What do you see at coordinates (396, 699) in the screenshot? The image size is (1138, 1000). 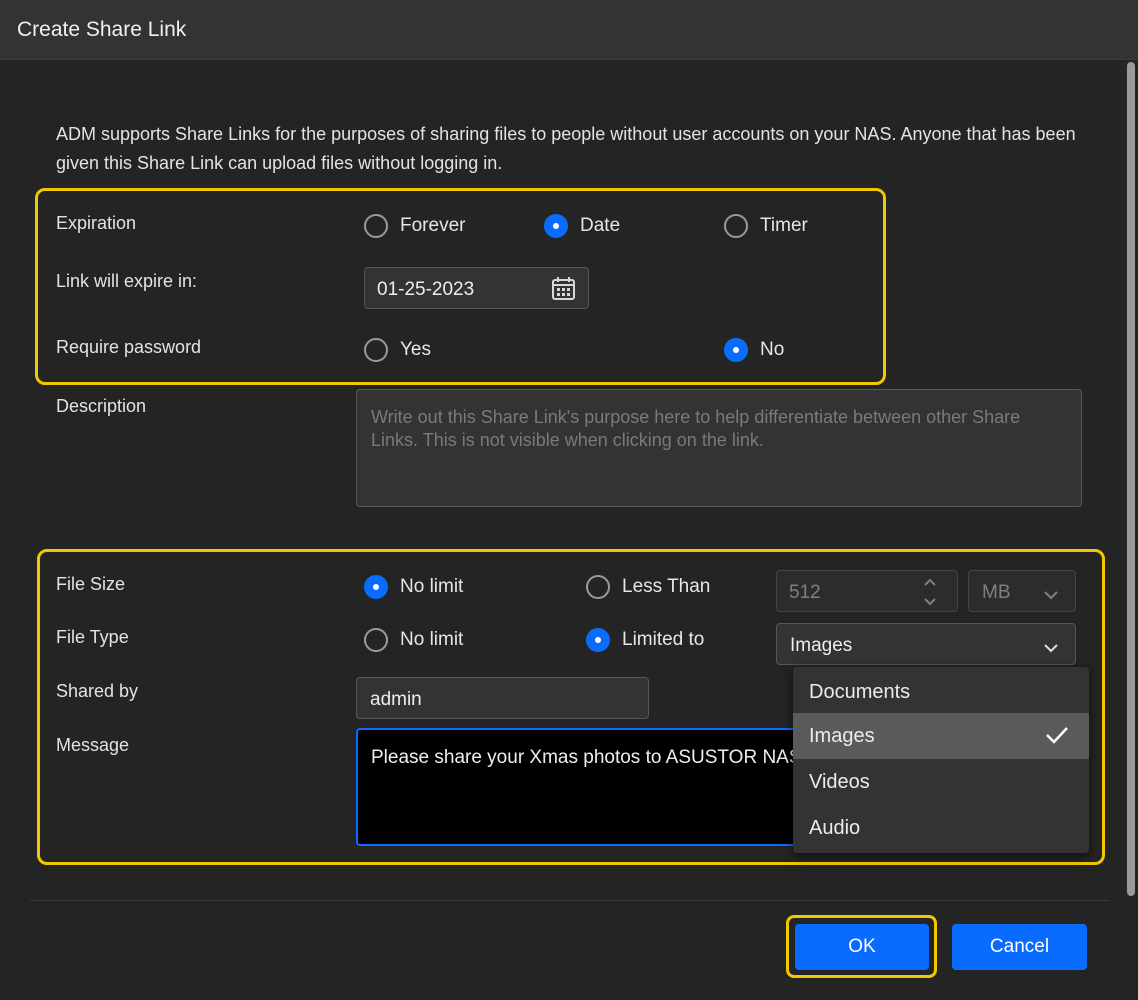 I see `shared-by-value: admin` at bounding box center [396, 699].